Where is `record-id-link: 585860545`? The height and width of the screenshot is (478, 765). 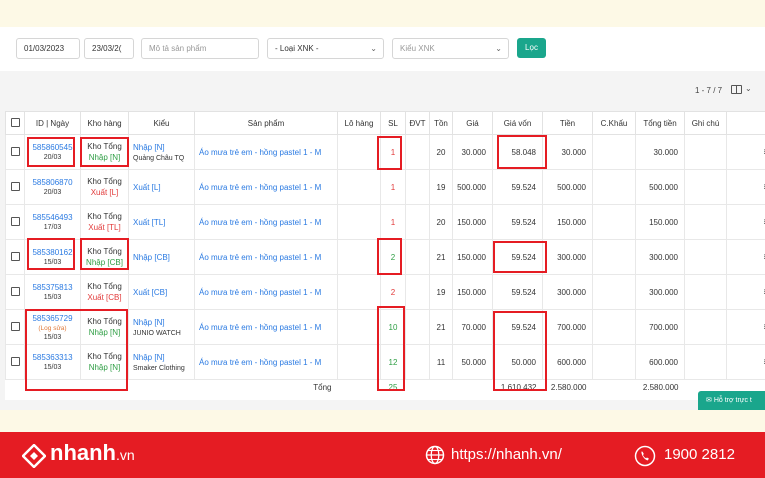
record-id-link: 585860545 is located at coordinates (52, 147).